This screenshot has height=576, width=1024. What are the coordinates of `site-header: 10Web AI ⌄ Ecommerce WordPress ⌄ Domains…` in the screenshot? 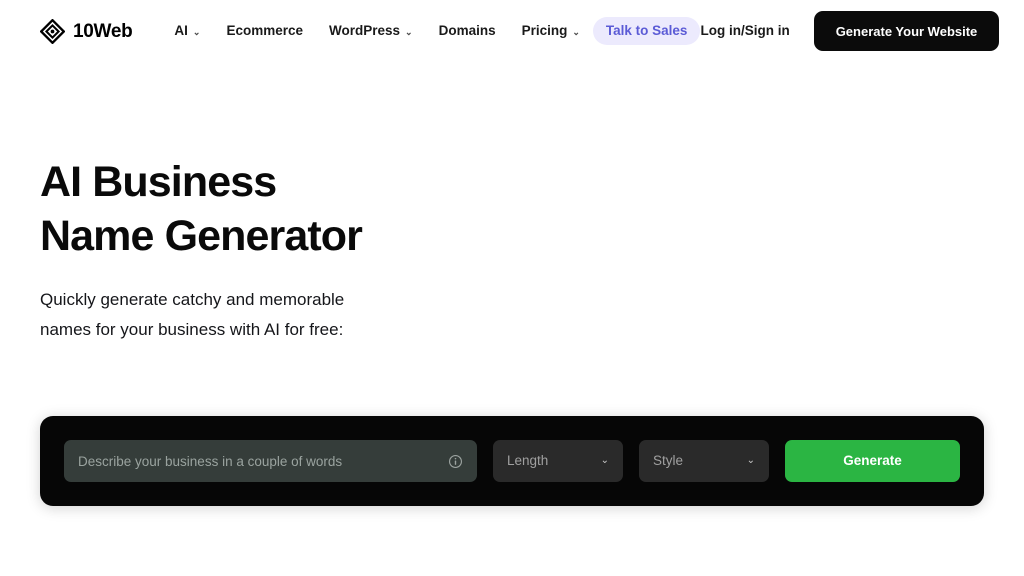 It's located at (512, 31).